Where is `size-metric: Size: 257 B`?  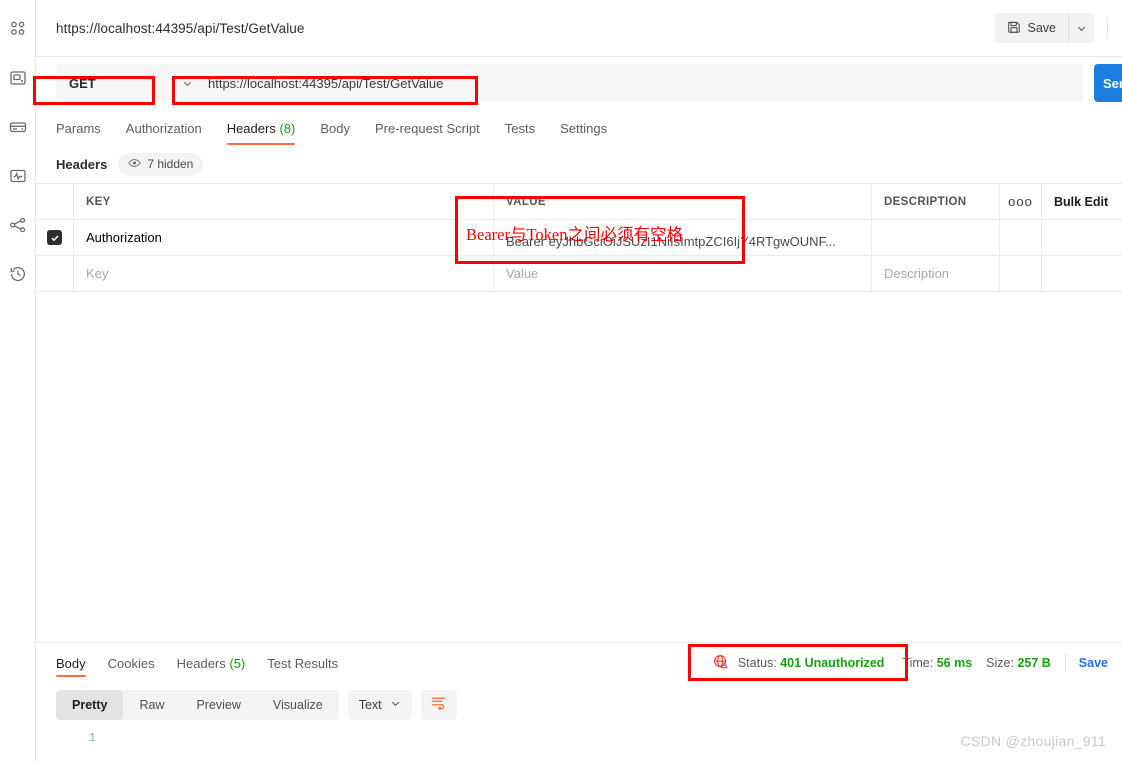
size-metric: Size: 257 B is located at coordinates (1018, 663).